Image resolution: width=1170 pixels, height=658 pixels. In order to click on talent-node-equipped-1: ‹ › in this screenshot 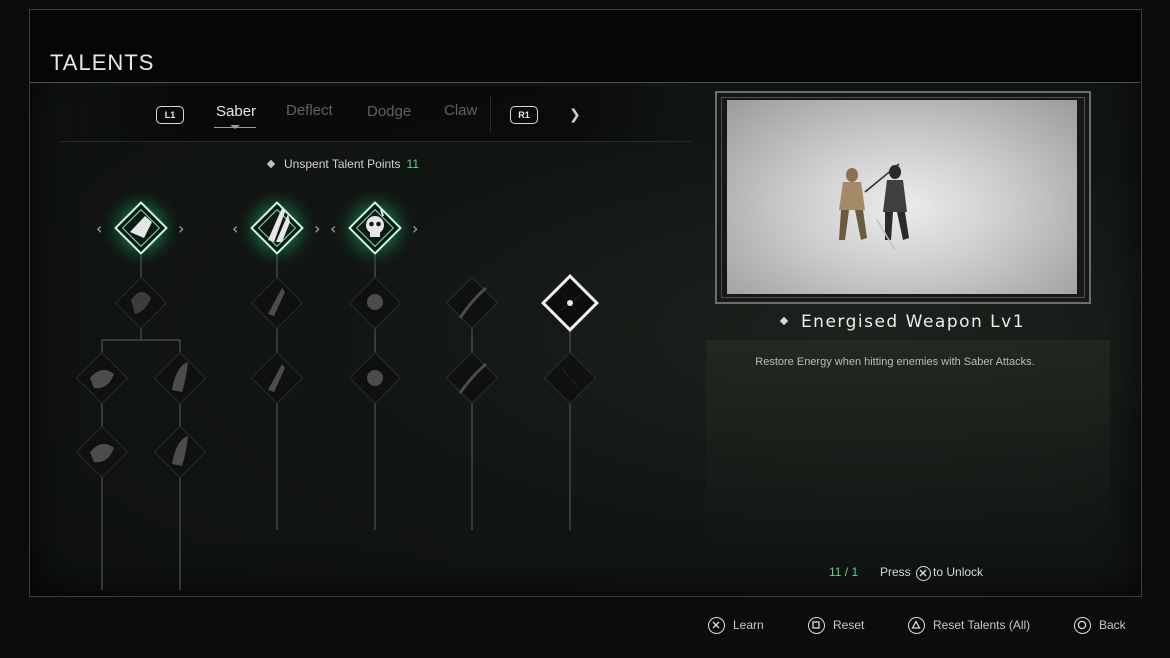, I will do `click(140, 228)`.